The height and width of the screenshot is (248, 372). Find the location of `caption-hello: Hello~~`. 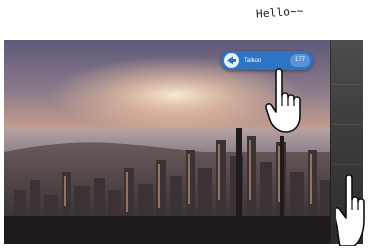

caption-hello: Hello~~ is located at coordinates (280, 12).